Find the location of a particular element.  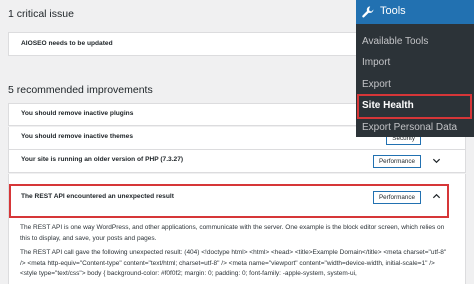

wrench-icon is located at coordinates (368, 12).